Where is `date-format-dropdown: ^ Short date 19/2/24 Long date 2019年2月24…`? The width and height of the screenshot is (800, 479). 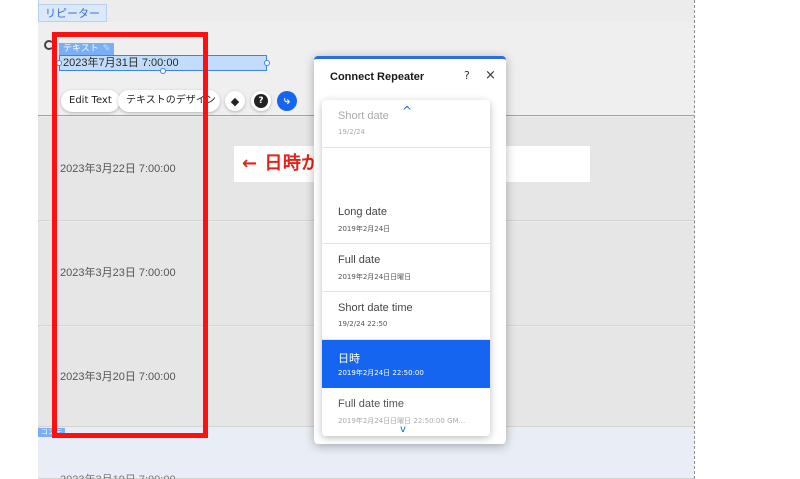 date-format-dropdown: ^ Short date 19/2/24 Long date 2019年2月24… is located at coordinates (406, 268).